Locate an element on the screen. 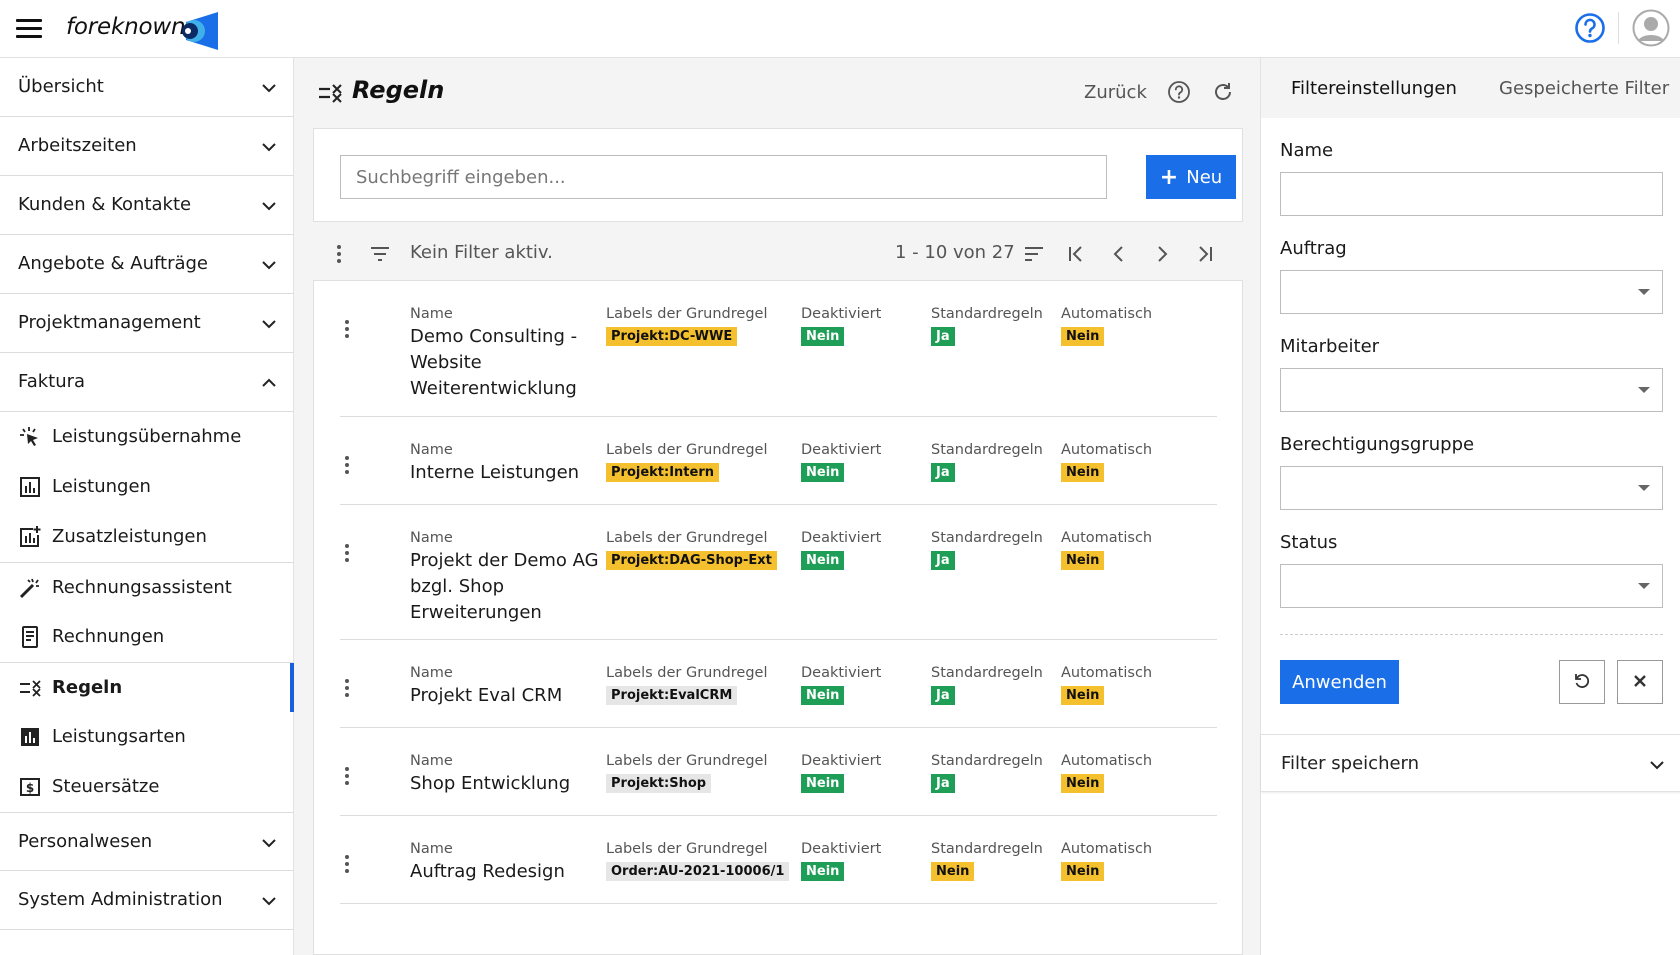 This screenshot has height=955, width=1680. sort-icon is located at coordinates (1034, 254).